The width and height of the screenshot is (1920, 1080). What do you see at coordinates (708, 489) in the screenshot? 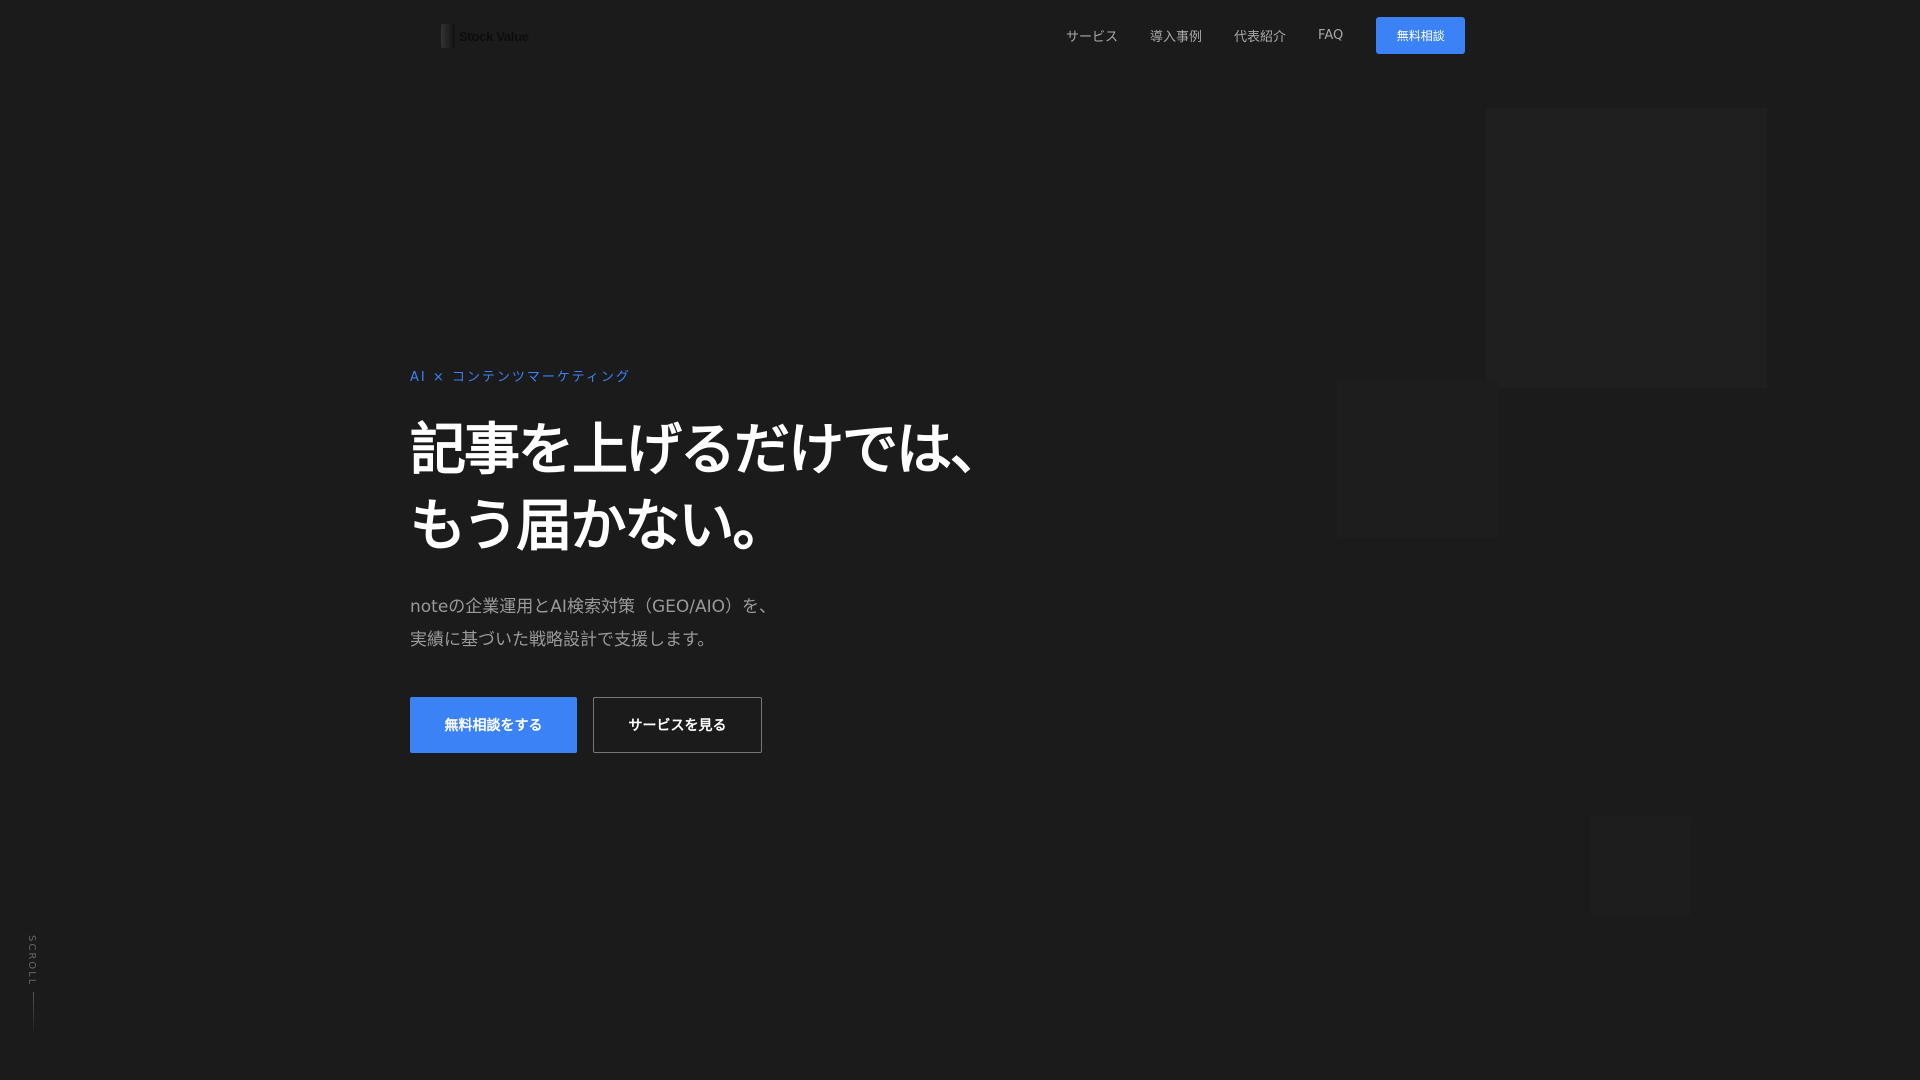
I see `hero-title: 記事を上げるだけでは、 もう届かない。` at bounding box center [708, 489].